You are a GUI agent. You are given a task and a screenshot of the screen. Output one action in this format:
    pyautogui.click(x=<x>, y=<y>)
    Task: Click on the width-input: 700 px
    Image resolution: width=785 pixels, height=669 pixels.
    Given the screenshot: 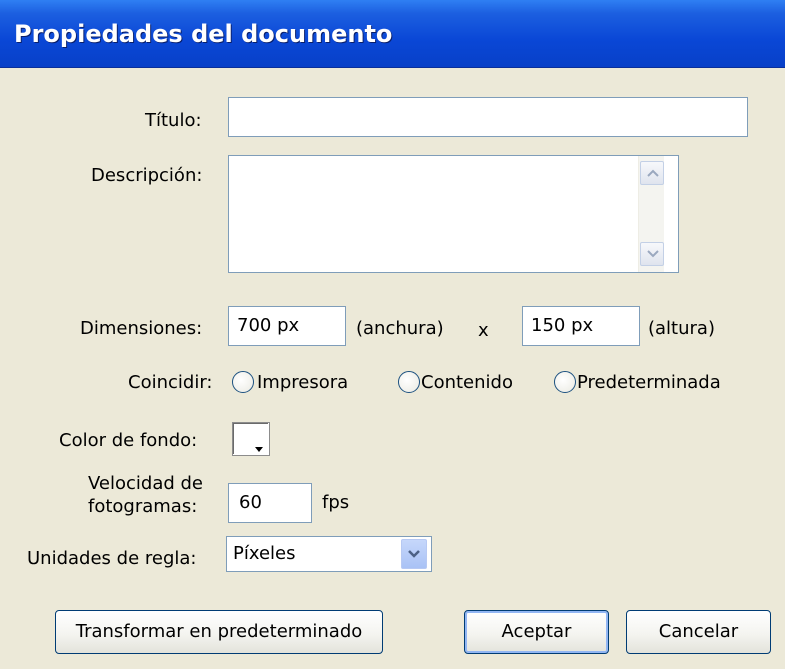 What is the action you would take?
    pyautogui.click(x=287, y=326)
    